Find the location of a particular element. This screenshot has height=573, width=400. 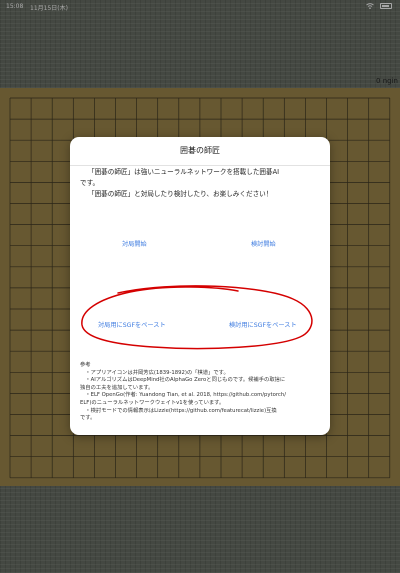

intro-line: です。 is located at coordinates (90, 183).